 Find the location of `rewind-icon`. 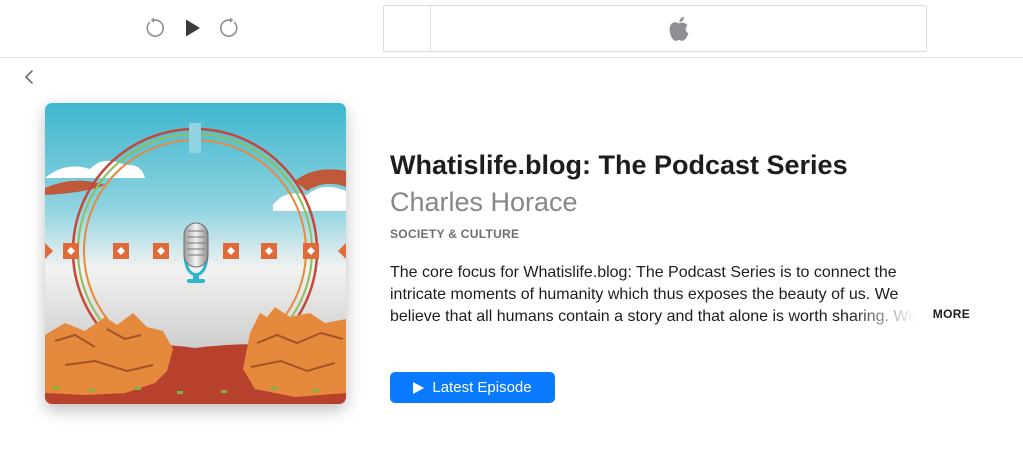

rewind-icon is located at coordinates (155, 27).